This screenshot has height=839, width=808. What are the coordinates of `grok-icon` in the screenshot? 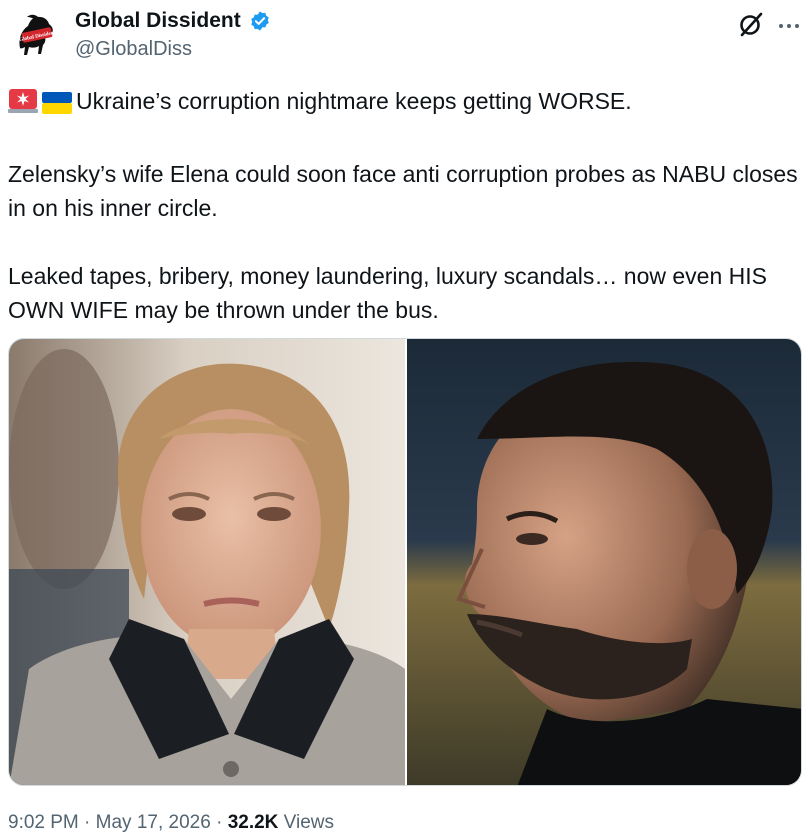 It's located at (751, 24).